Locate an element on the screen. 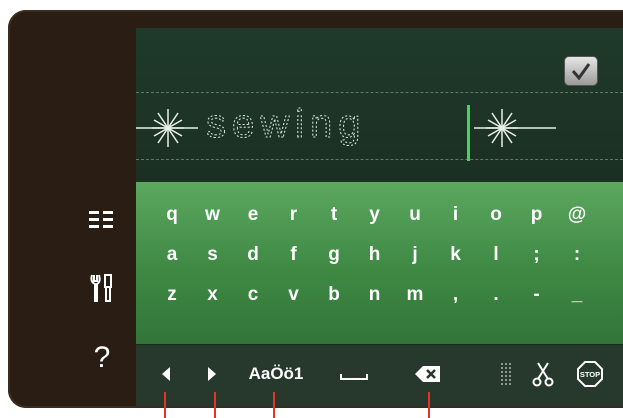 Image resolution: width=623 pixels, height=418 pixels. key: - is located at coordinates (537, 295).